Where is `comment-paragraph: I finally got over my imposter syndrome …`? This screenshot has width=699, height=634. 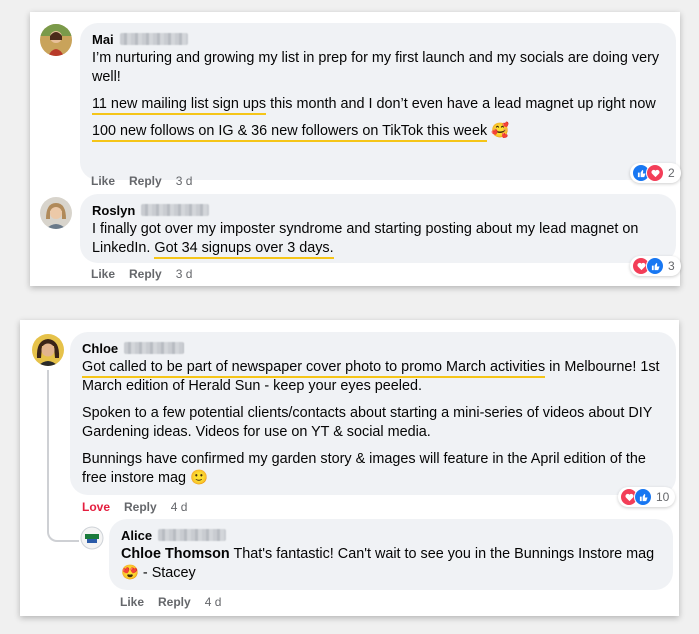 comment-paragraph: I finally got over my imposter syndrome … is located at coordinates (378, 239).